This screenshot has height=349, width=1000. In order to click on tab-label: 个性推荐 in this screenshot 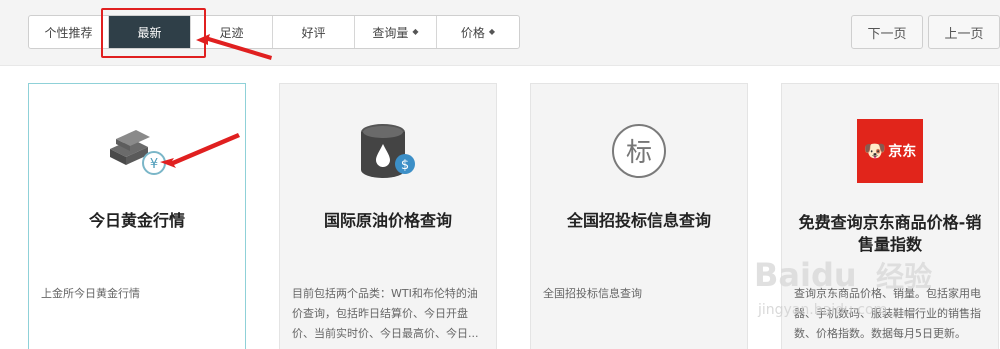, I will do `click(68, 32)`.